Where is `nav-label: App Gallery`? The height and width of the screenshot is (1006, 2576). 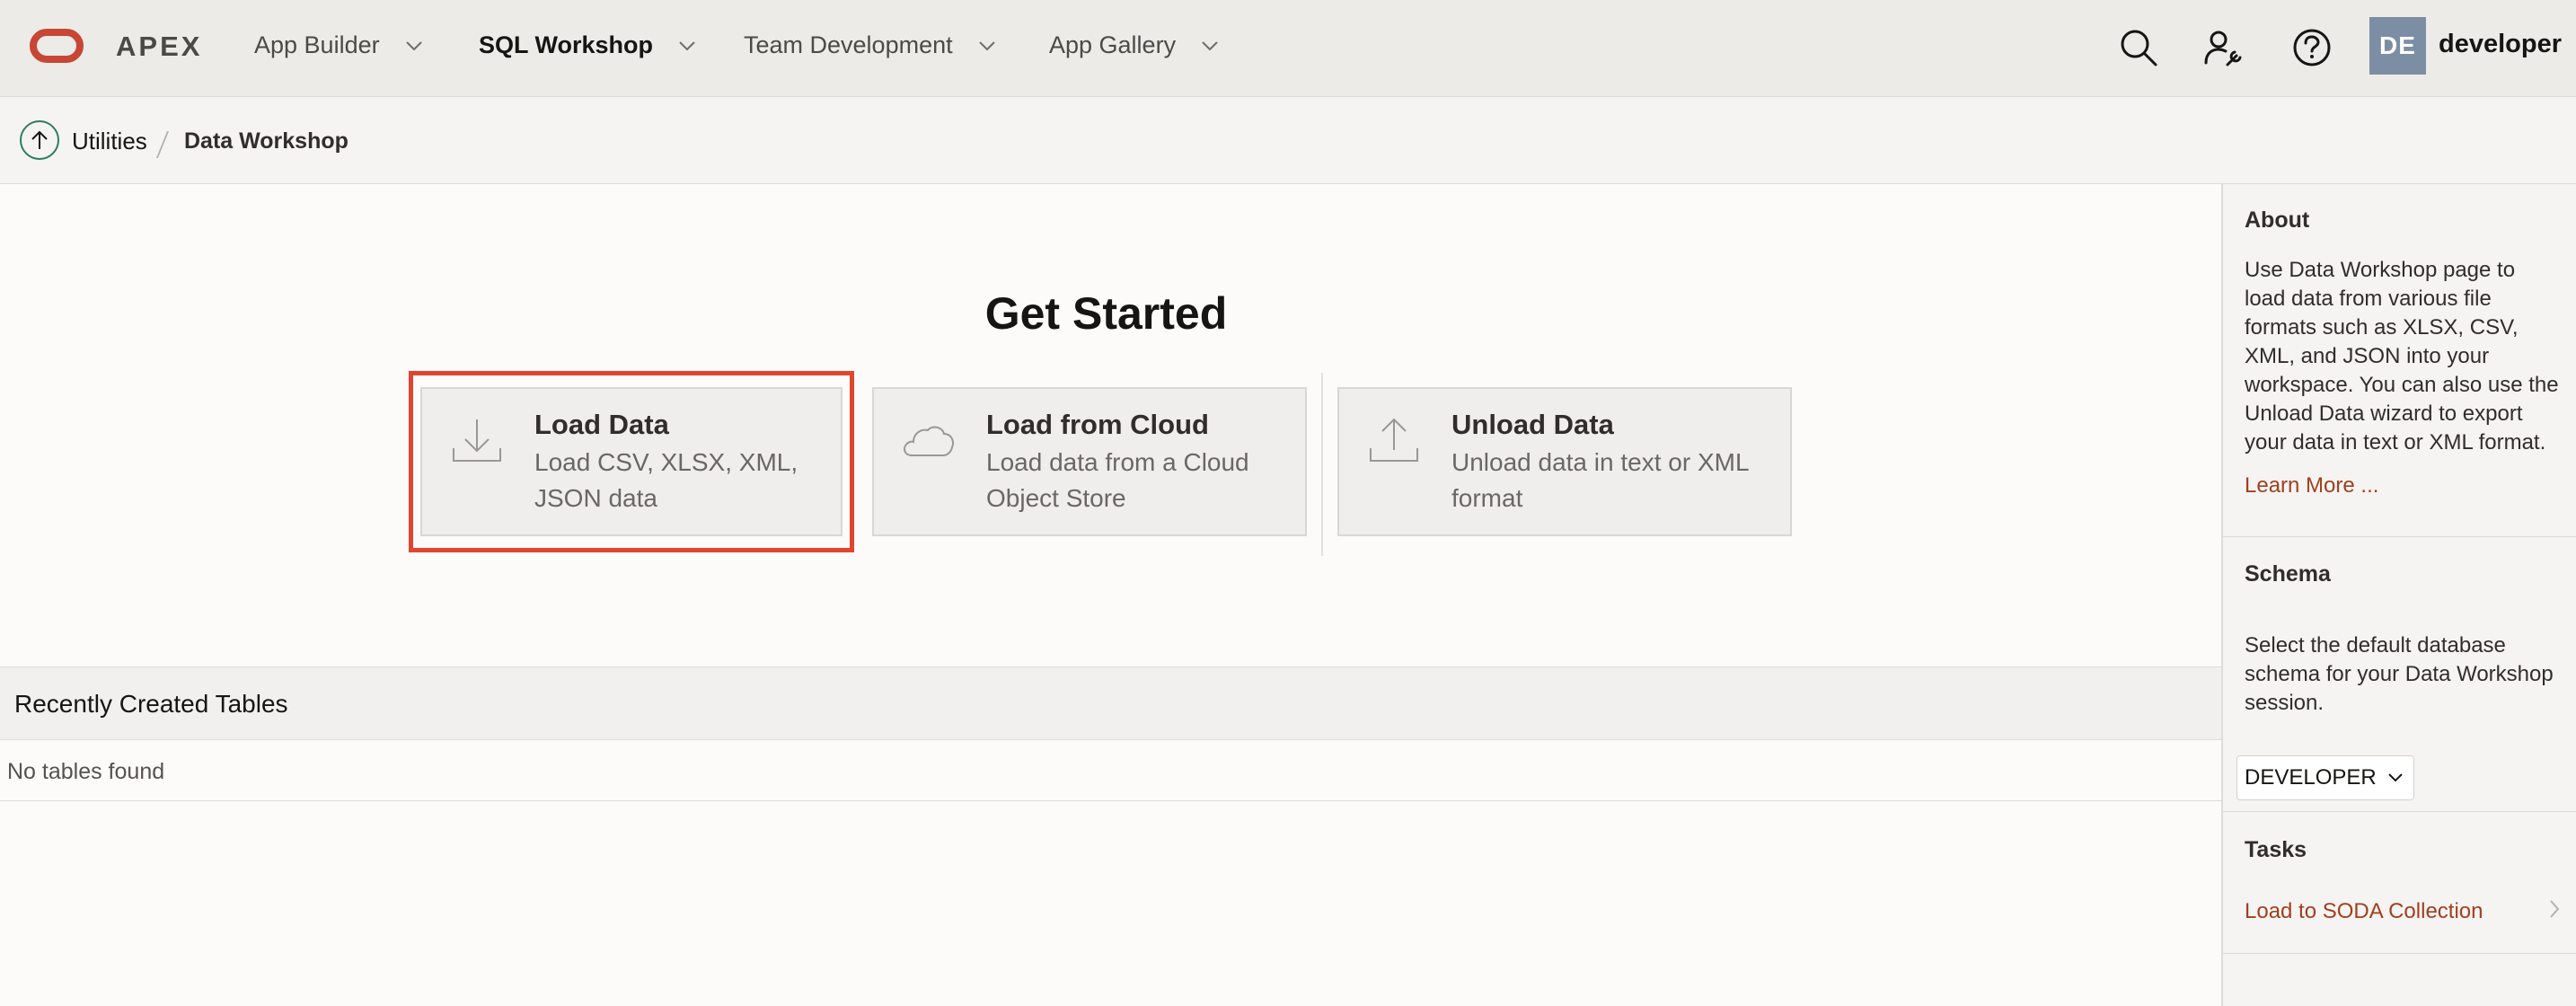
nav-label: App Gallery is located at coordinates (1113, 44).